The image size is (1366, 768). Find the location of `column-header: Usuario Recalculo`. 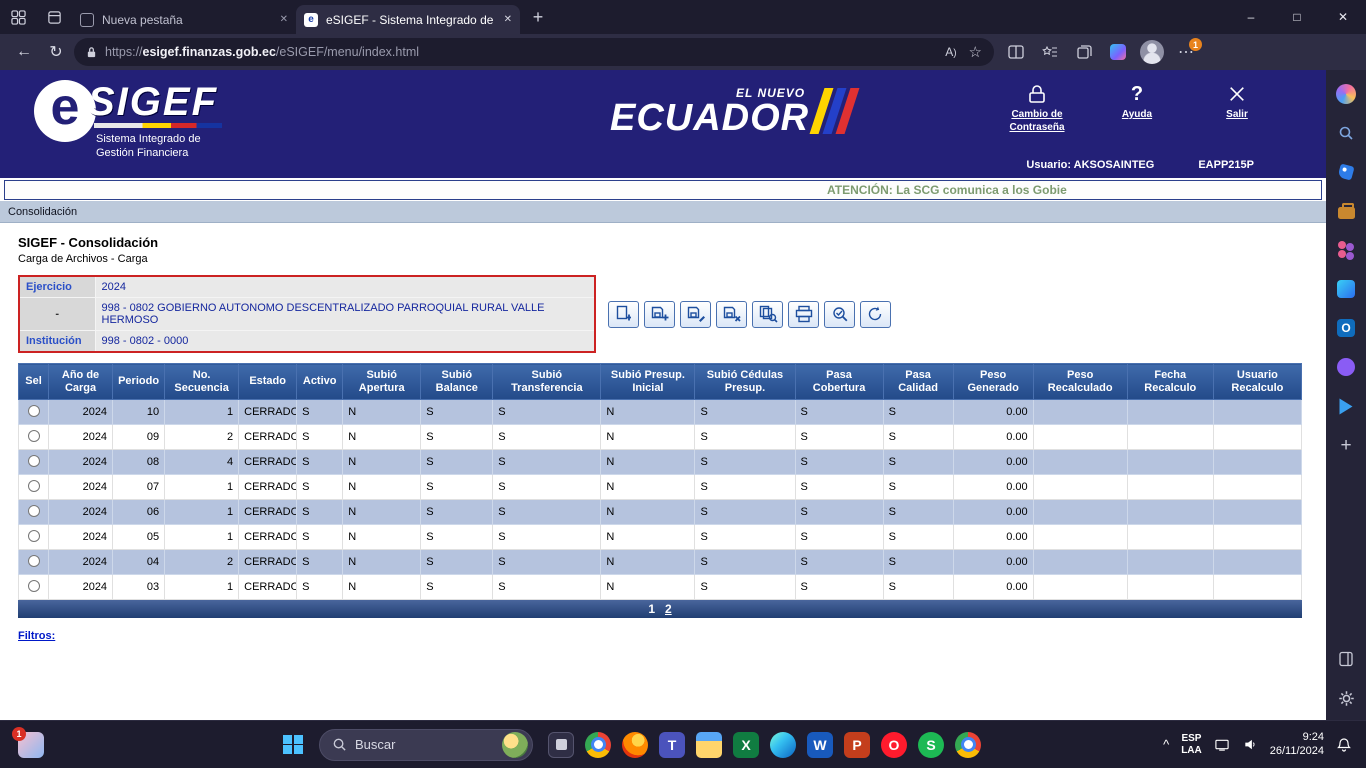

column-header: Usuario Recalculo is located at coordinates (1257, 381).